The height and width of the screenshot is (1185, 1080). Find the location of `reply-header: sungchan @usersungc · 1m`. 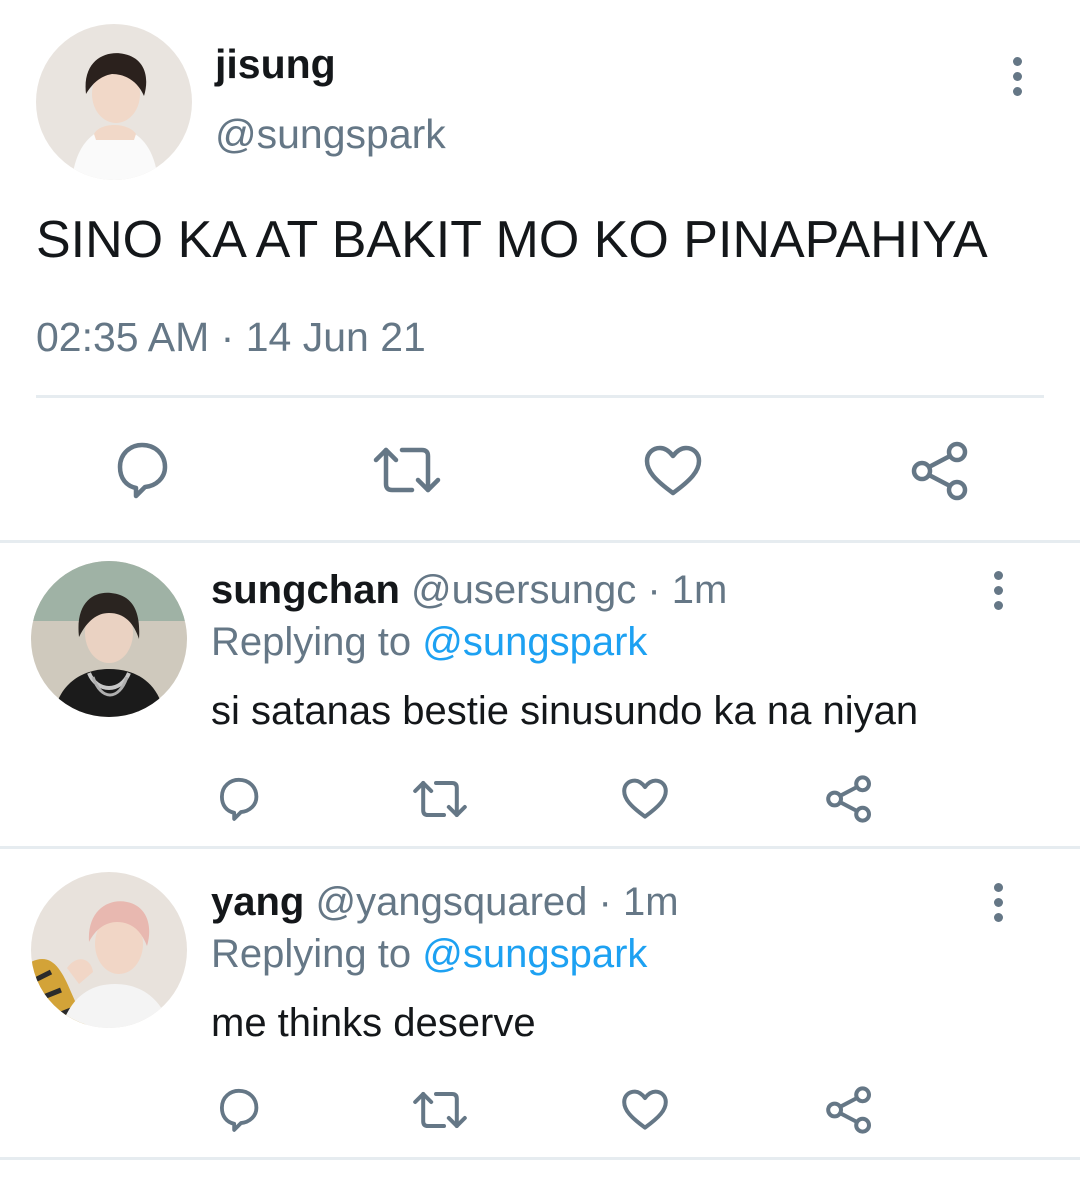

reply-header: sungchan @usersungc · 1m is located at coordinates (469, 590).